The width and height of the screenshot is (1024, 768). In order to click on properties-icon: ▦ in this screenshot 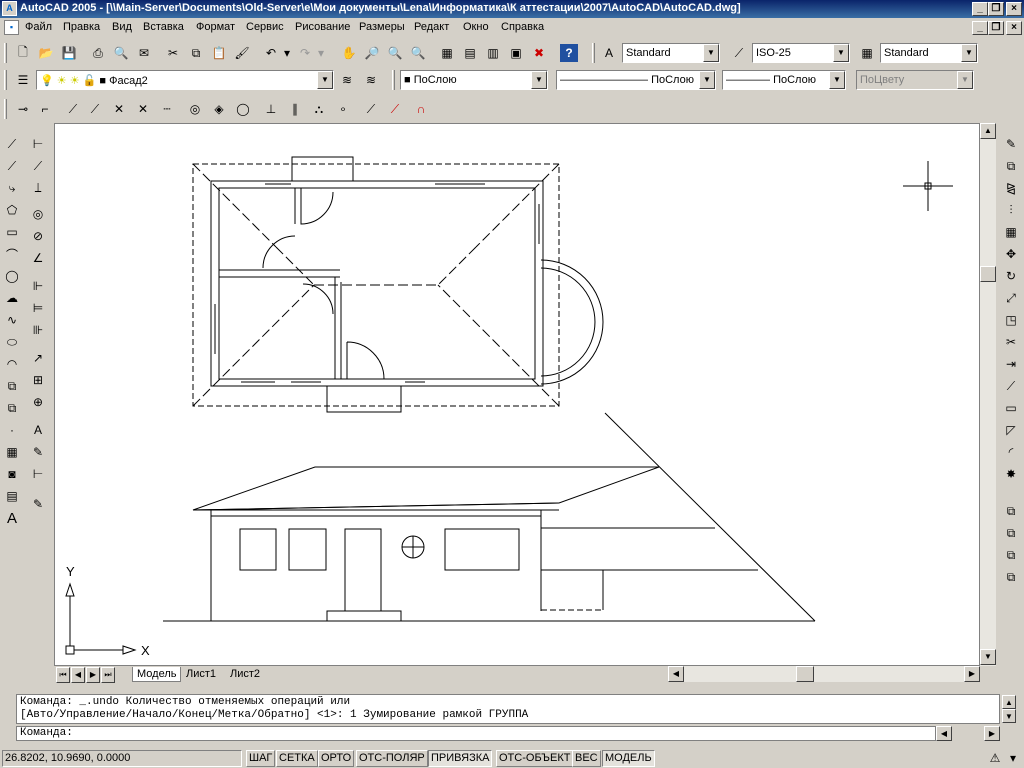, I will do `click(447, 53)`.